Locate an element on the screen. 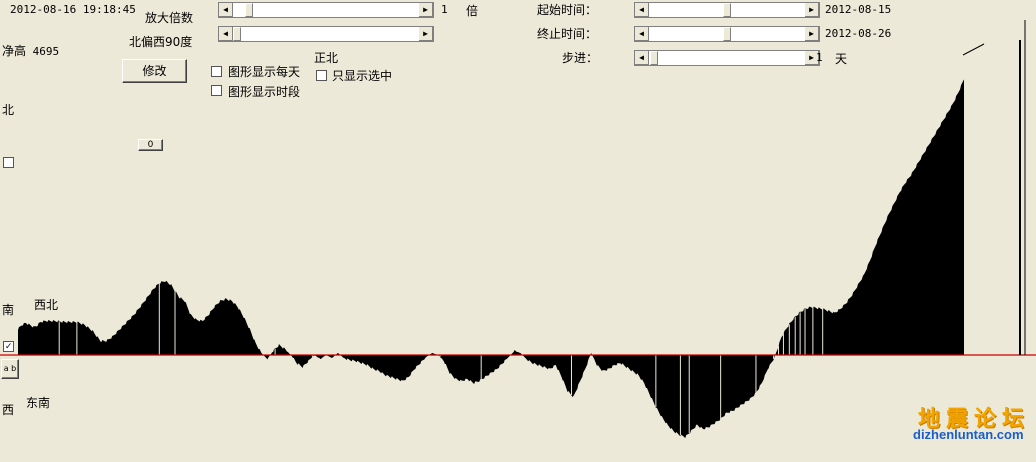 This screenshot has height=462, width=1036. compass-south-label: 南 is located at coordinates (8, 310).